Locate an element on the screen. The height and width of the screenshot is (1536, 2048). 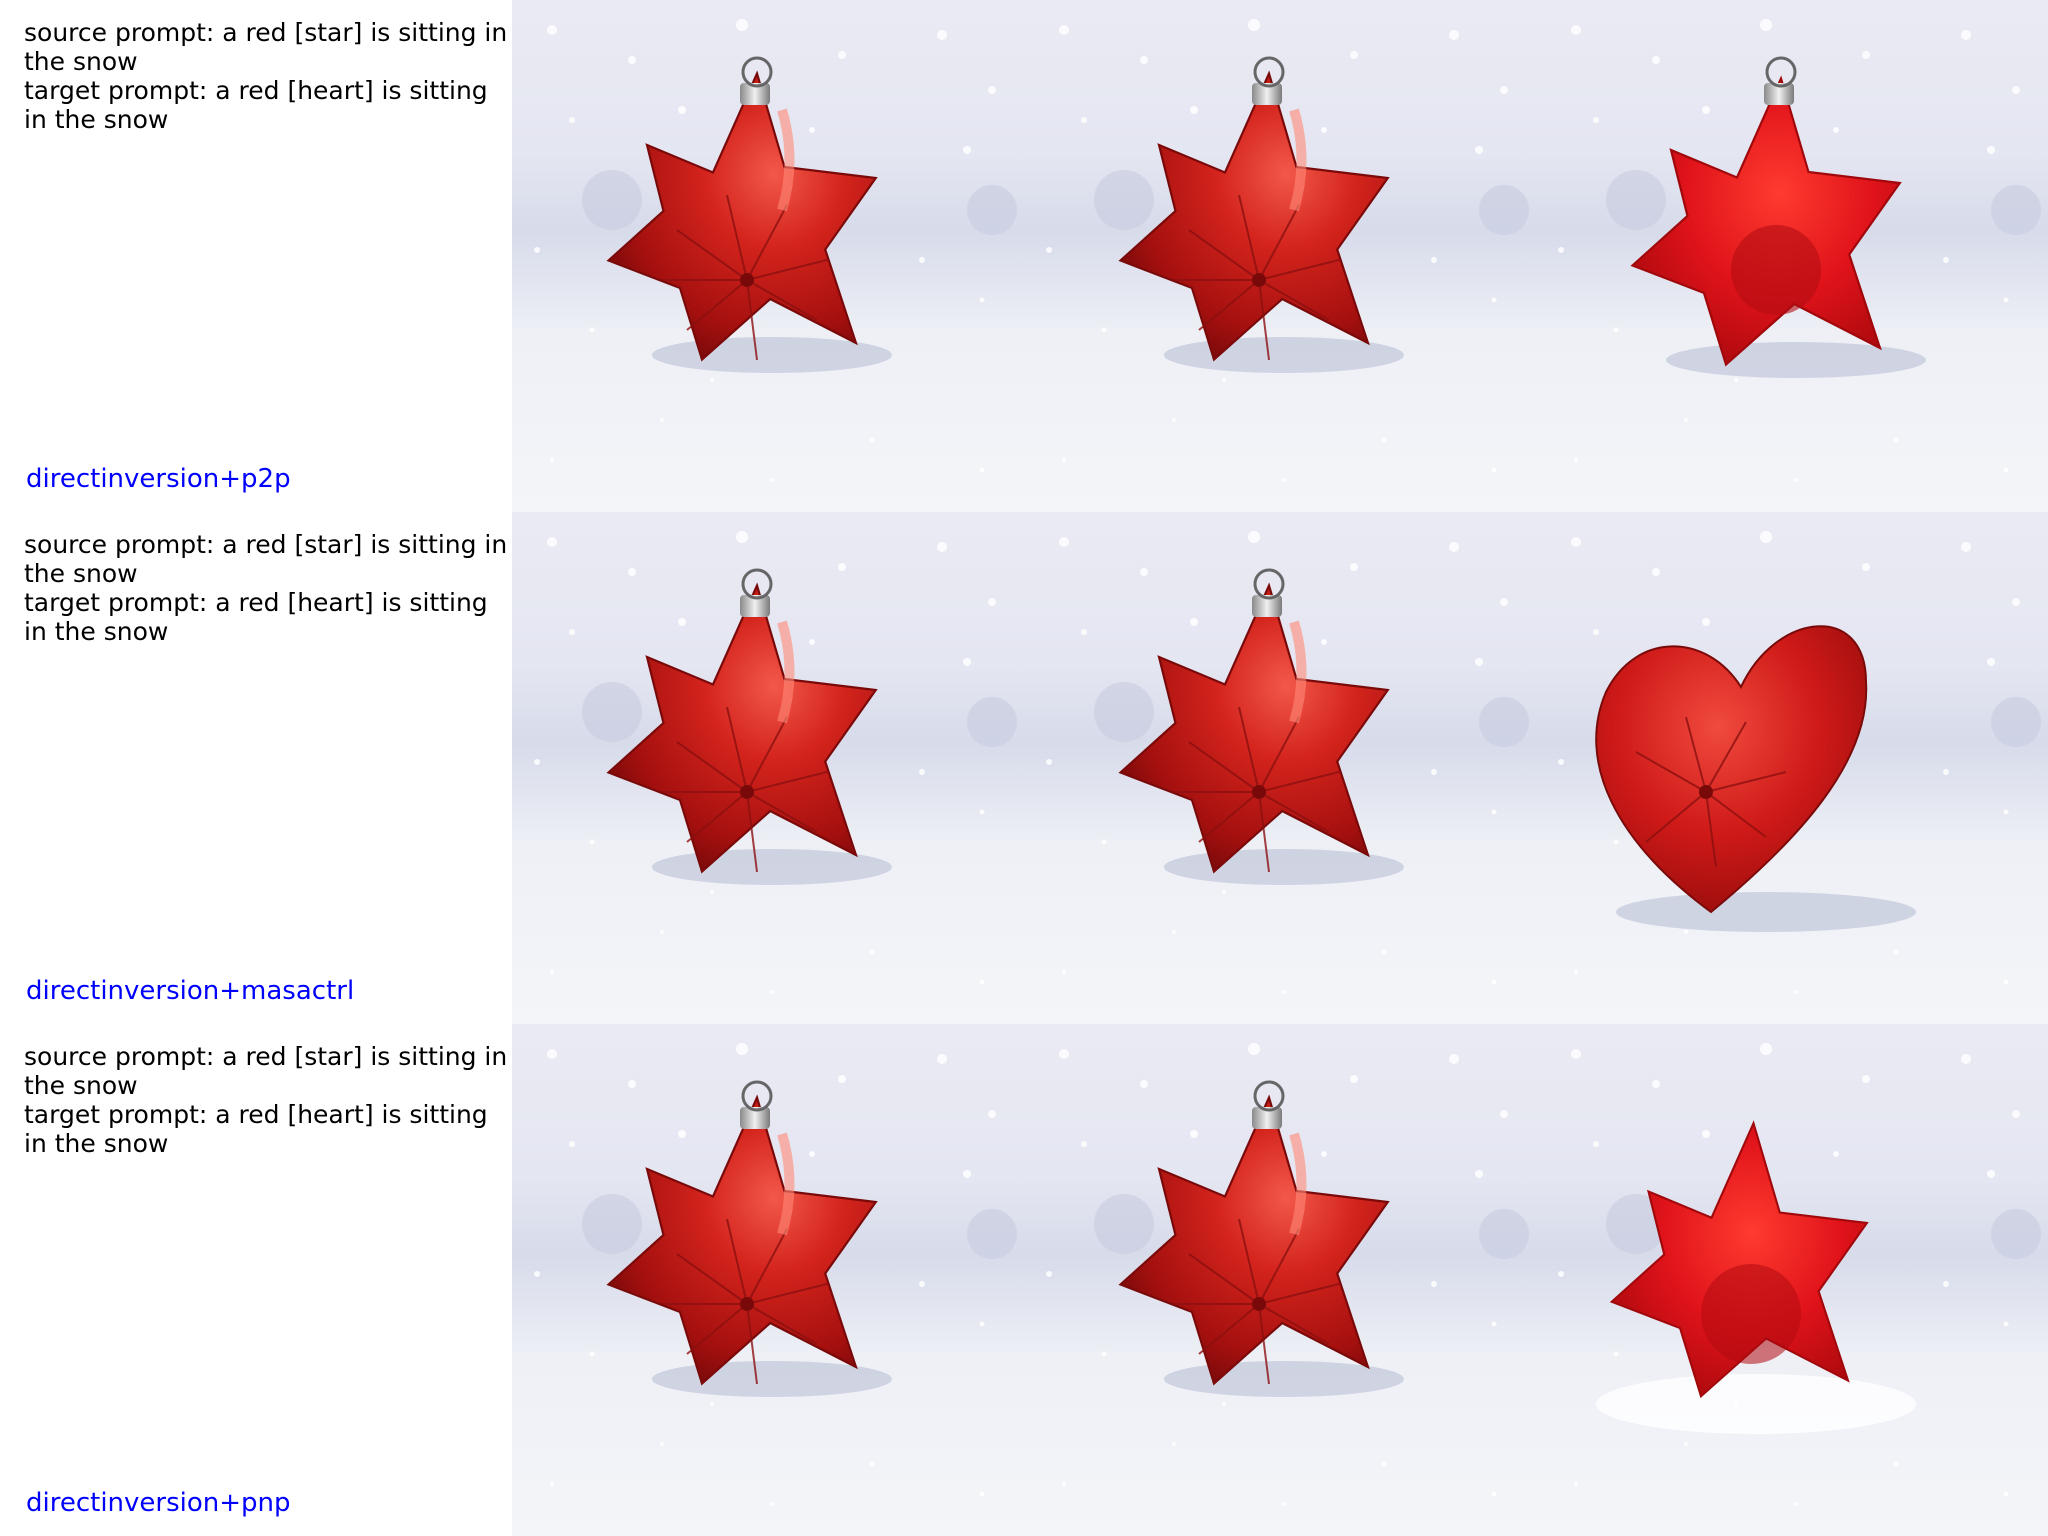
method-label: directinversion+p2p is located at coordinates (158, 479).